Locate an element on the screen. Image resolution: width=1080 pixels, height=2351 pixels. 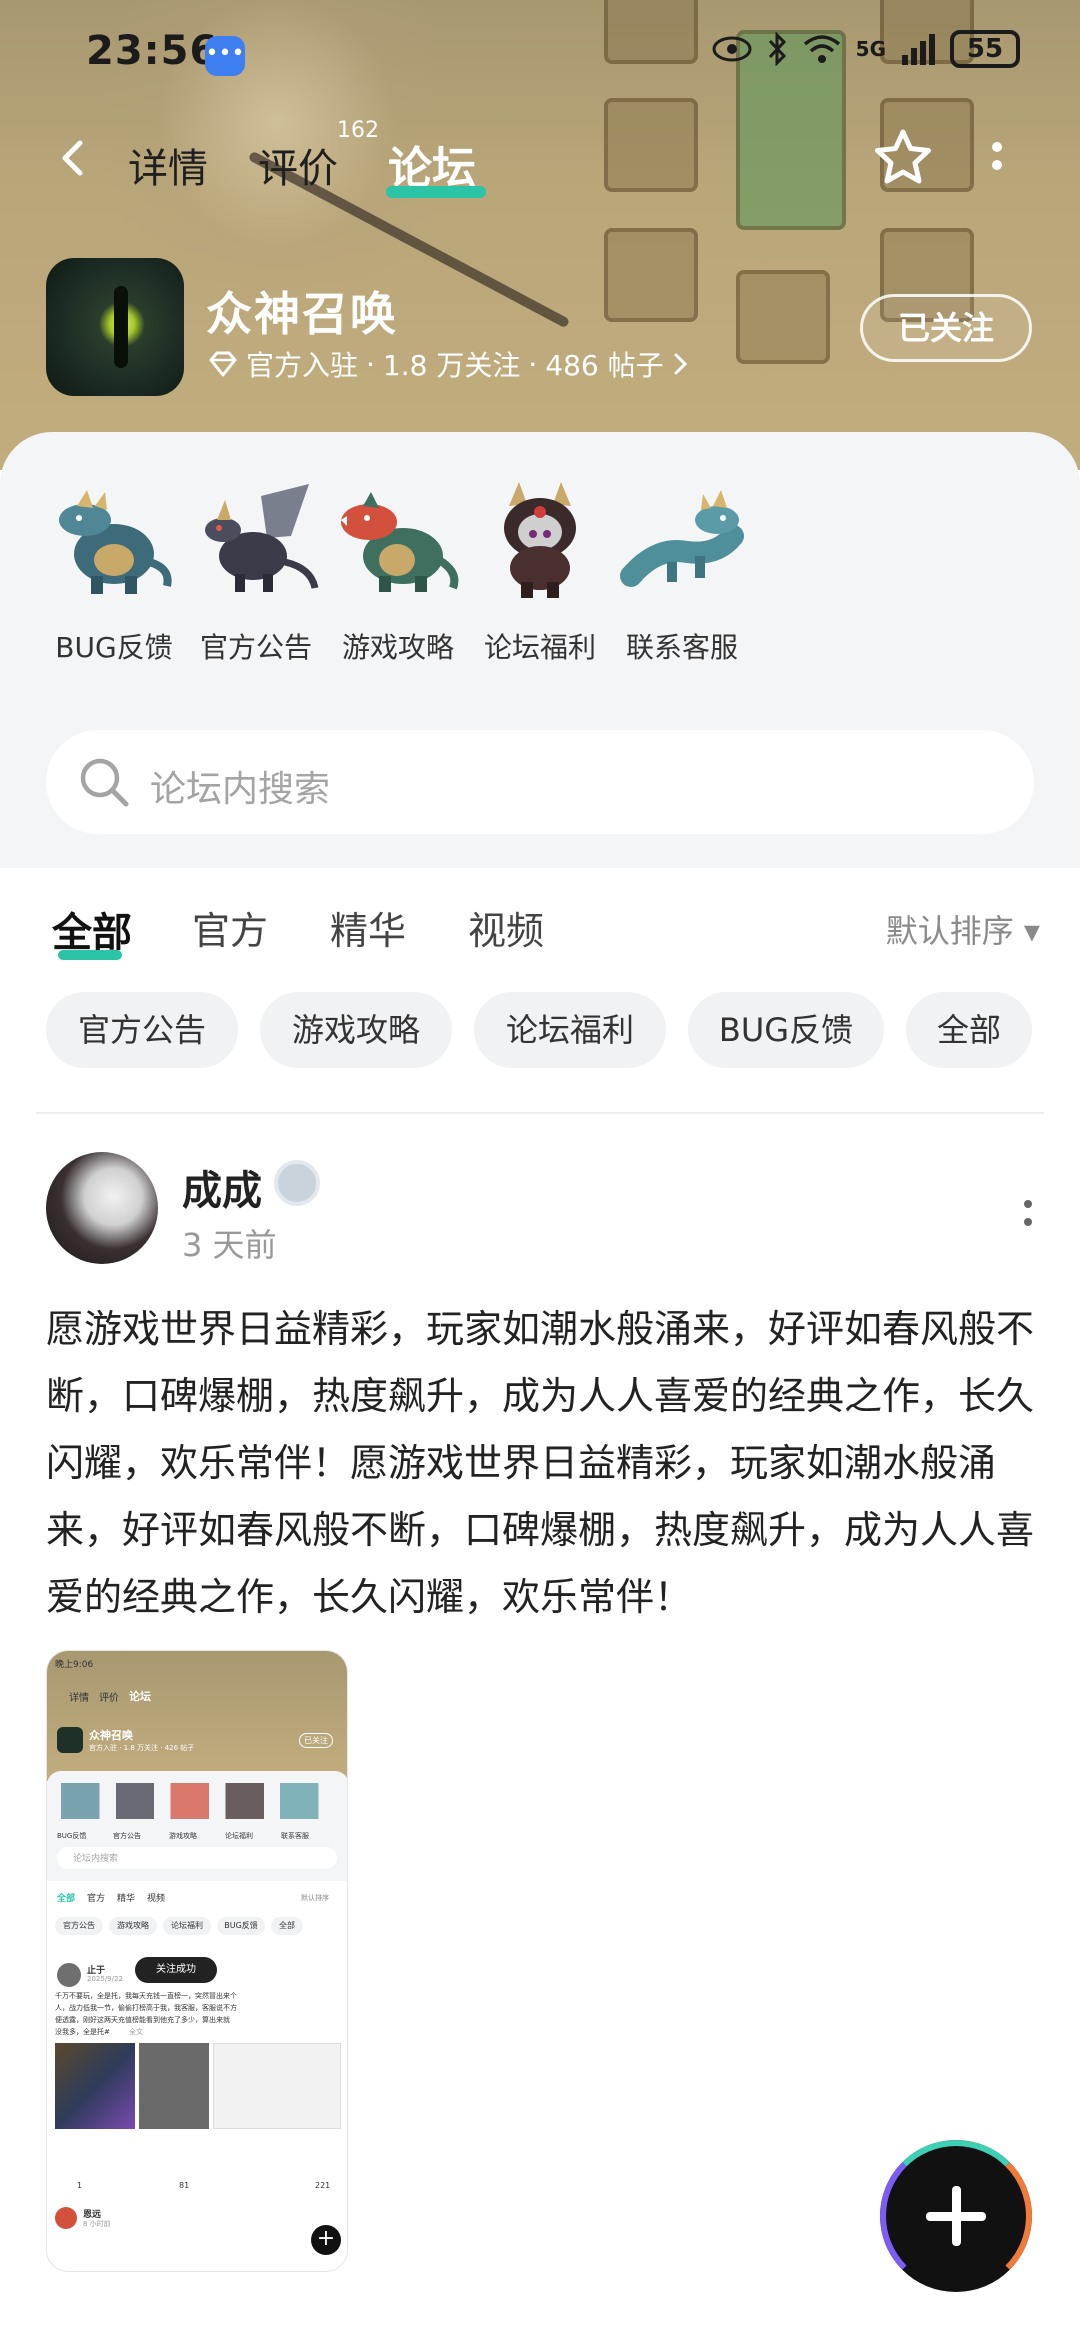
eye-icon is located at coordinates (732, 49).